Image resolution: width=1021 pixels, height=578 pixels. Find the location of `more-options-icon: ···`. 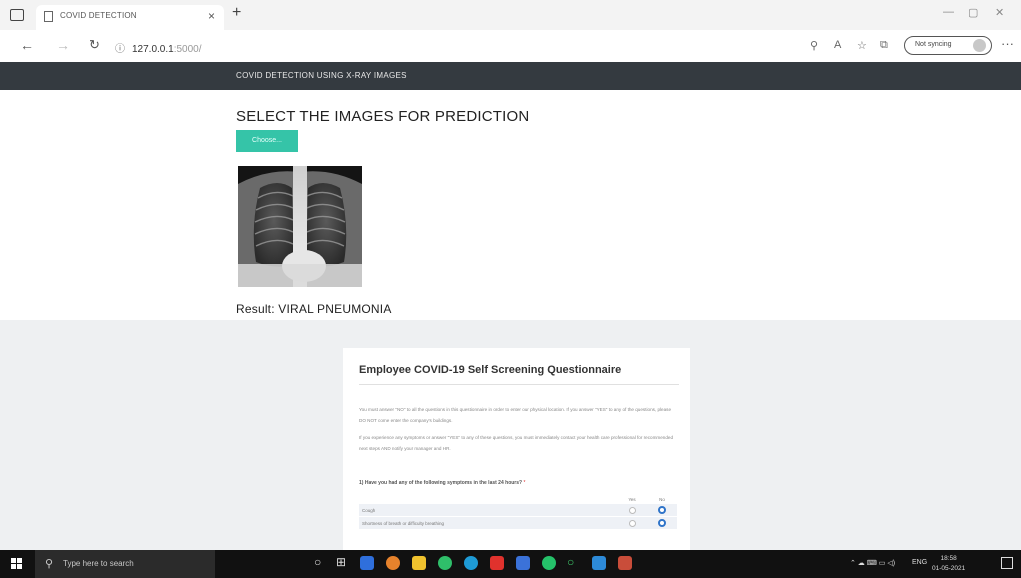

more-options-icon: ··· is located at coordinates (1007, 43).